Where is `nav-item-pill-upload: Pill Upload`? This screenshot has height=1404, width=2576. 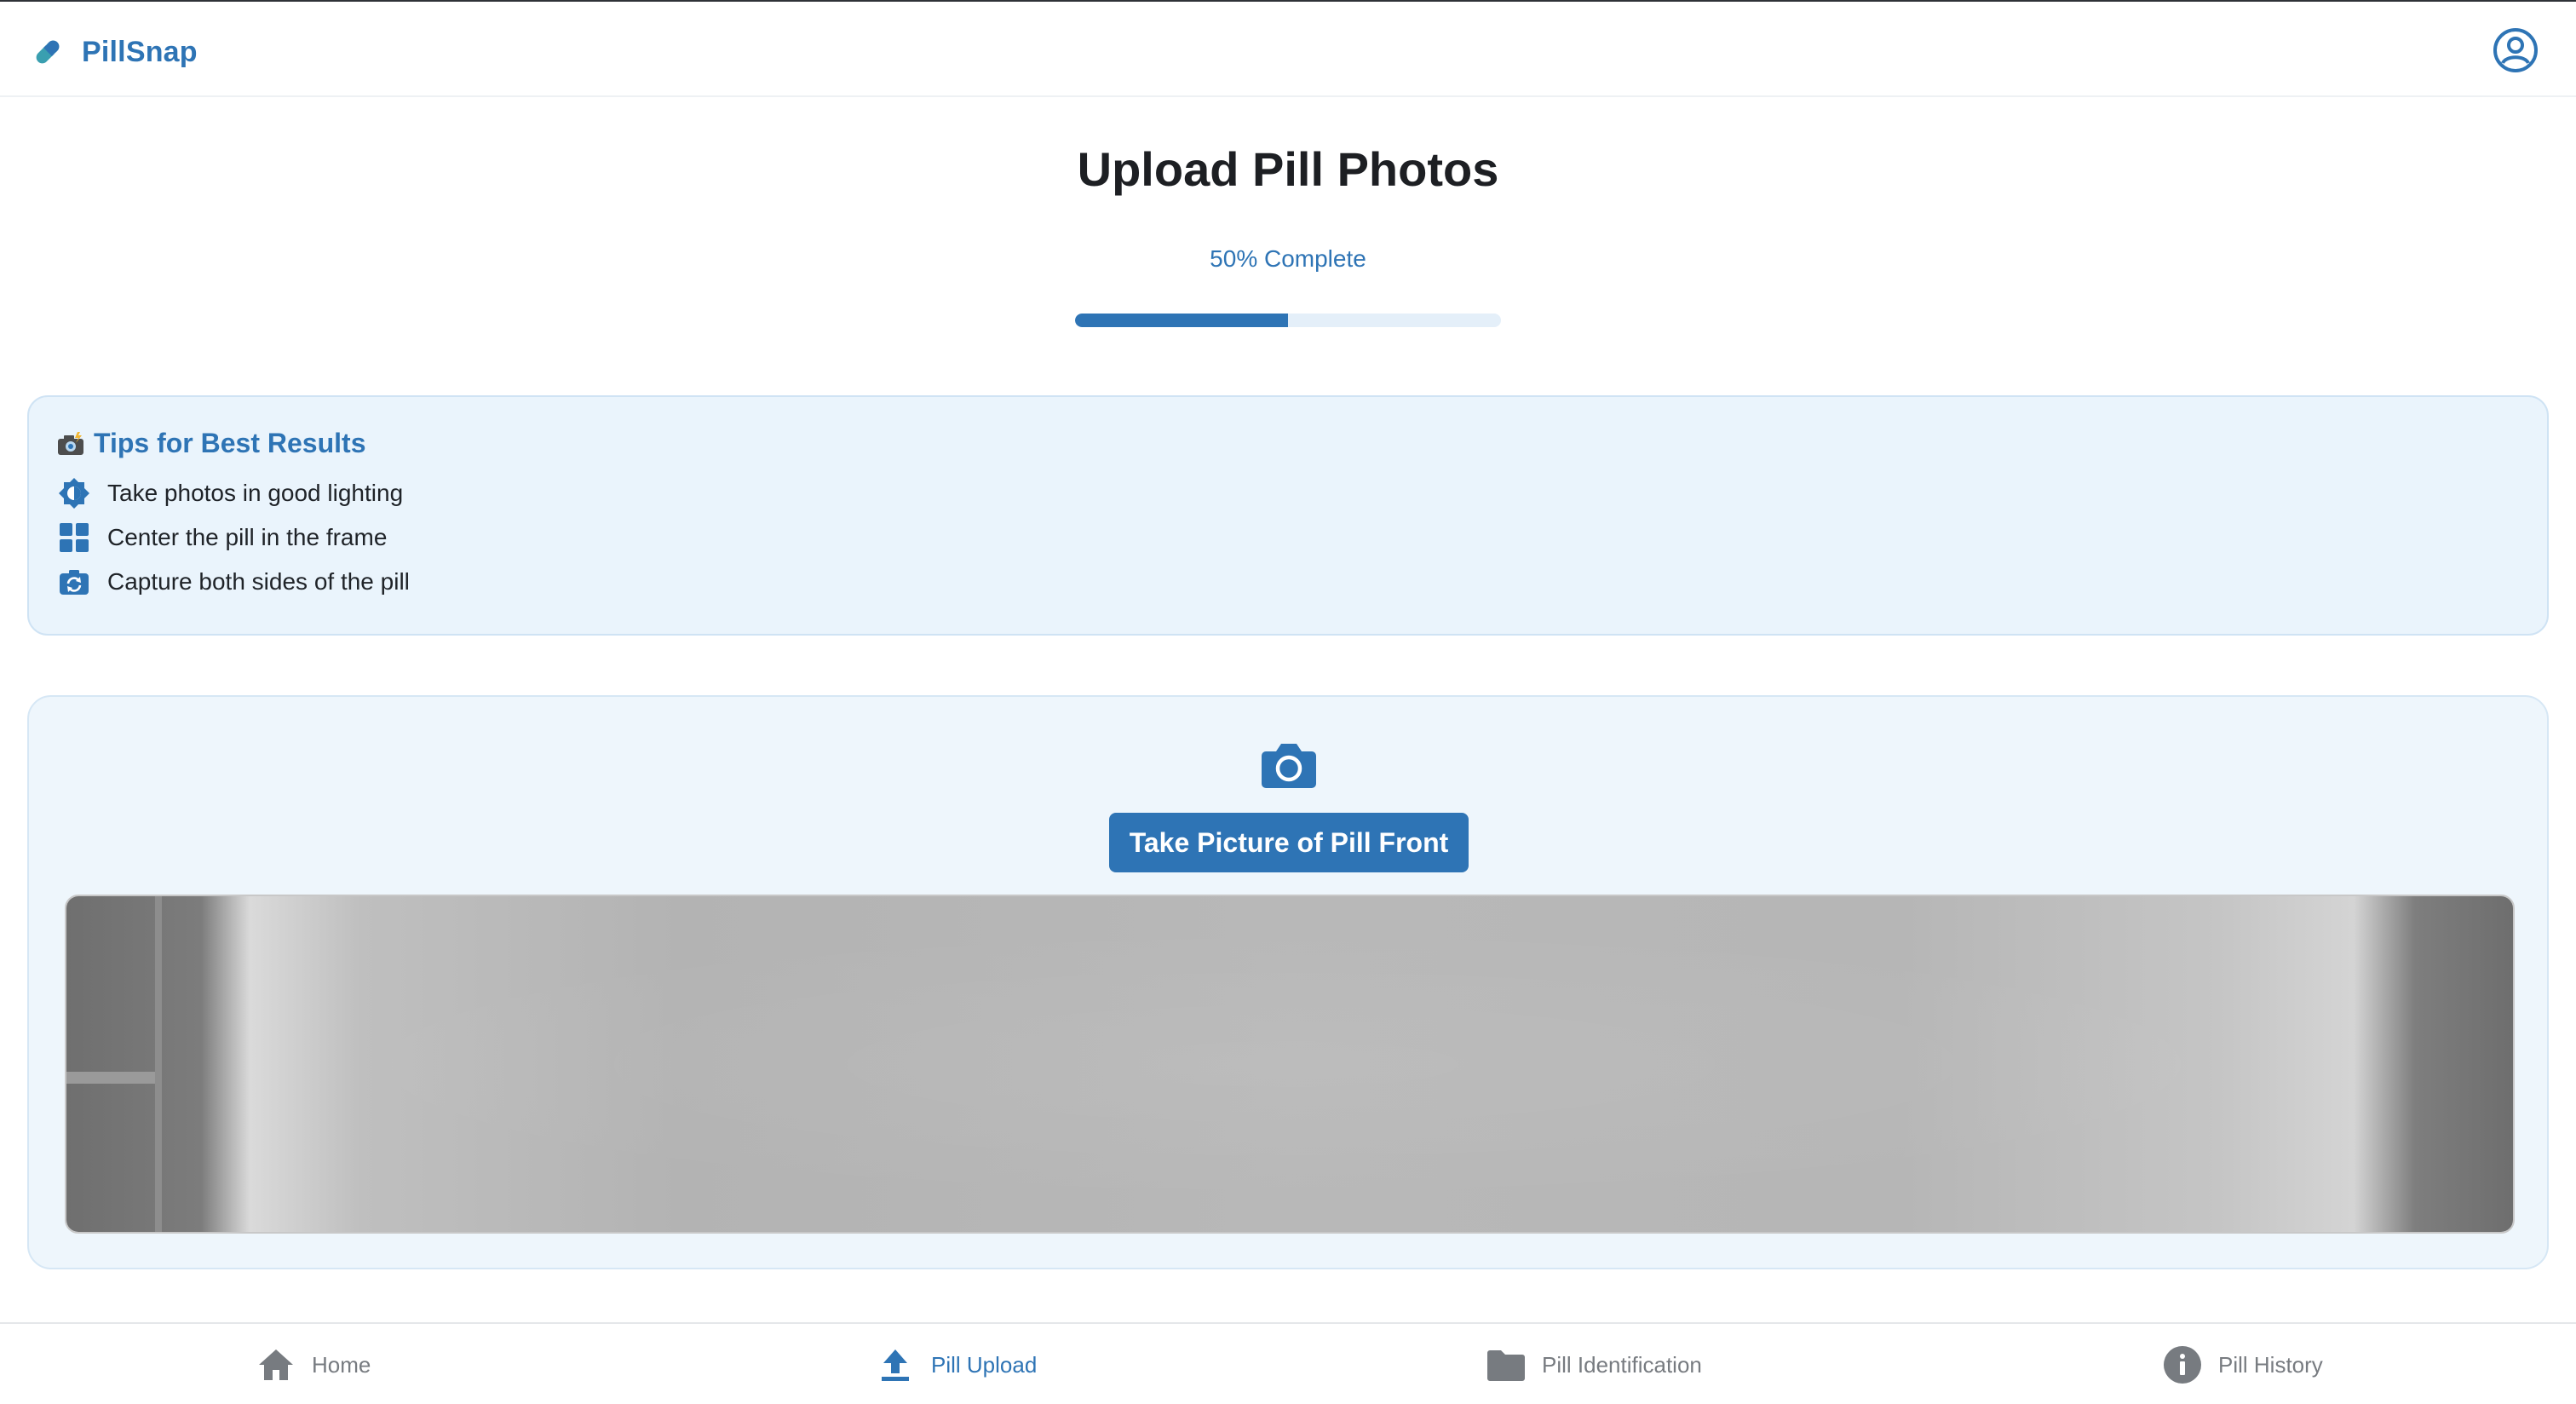 nav-item-pill-upload: Pill Upload is located at coordinates (956, 1364).